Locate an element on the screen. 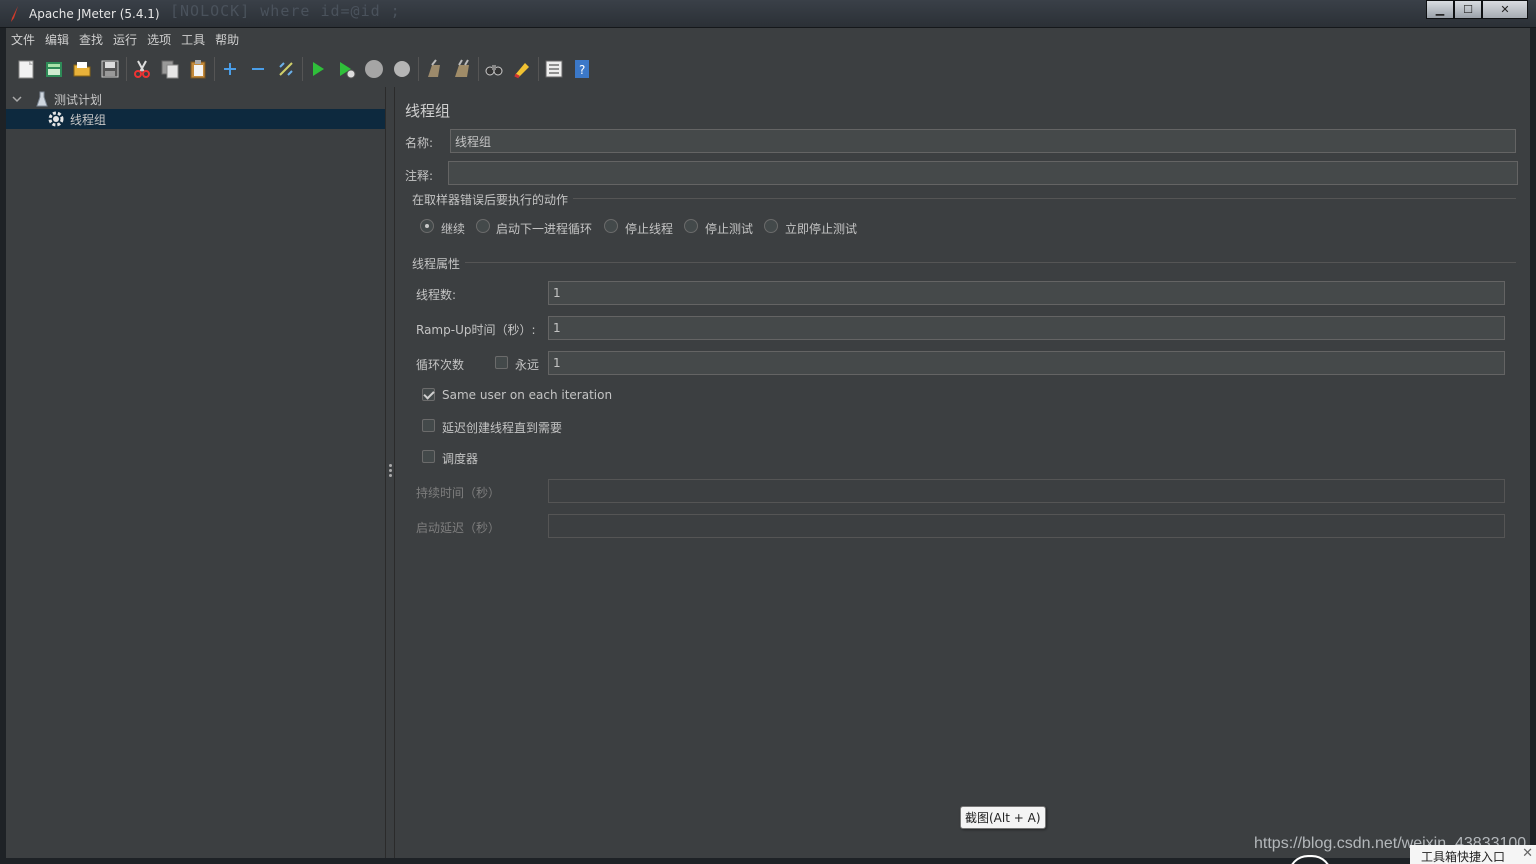 The height and width of the screenshot is (864, 1536). help-icon: ? is located at coordinates (582, 69).